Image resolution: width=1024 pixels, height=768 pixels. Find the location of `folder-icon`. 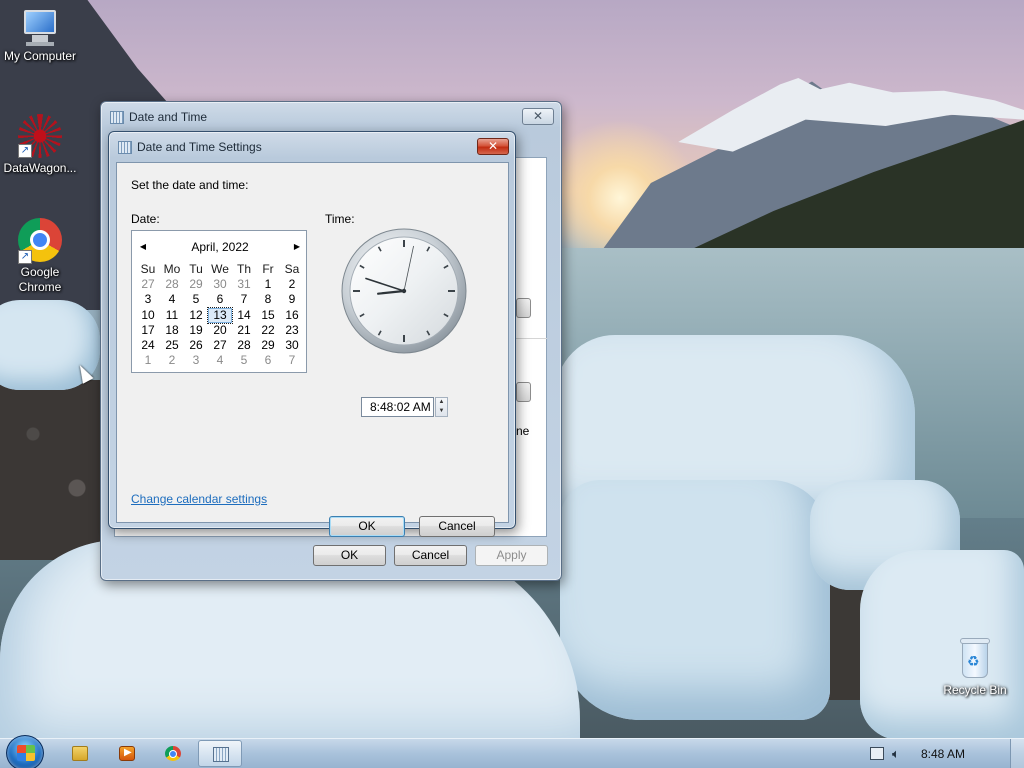

folder-icon is located at coordinates (80, 753).